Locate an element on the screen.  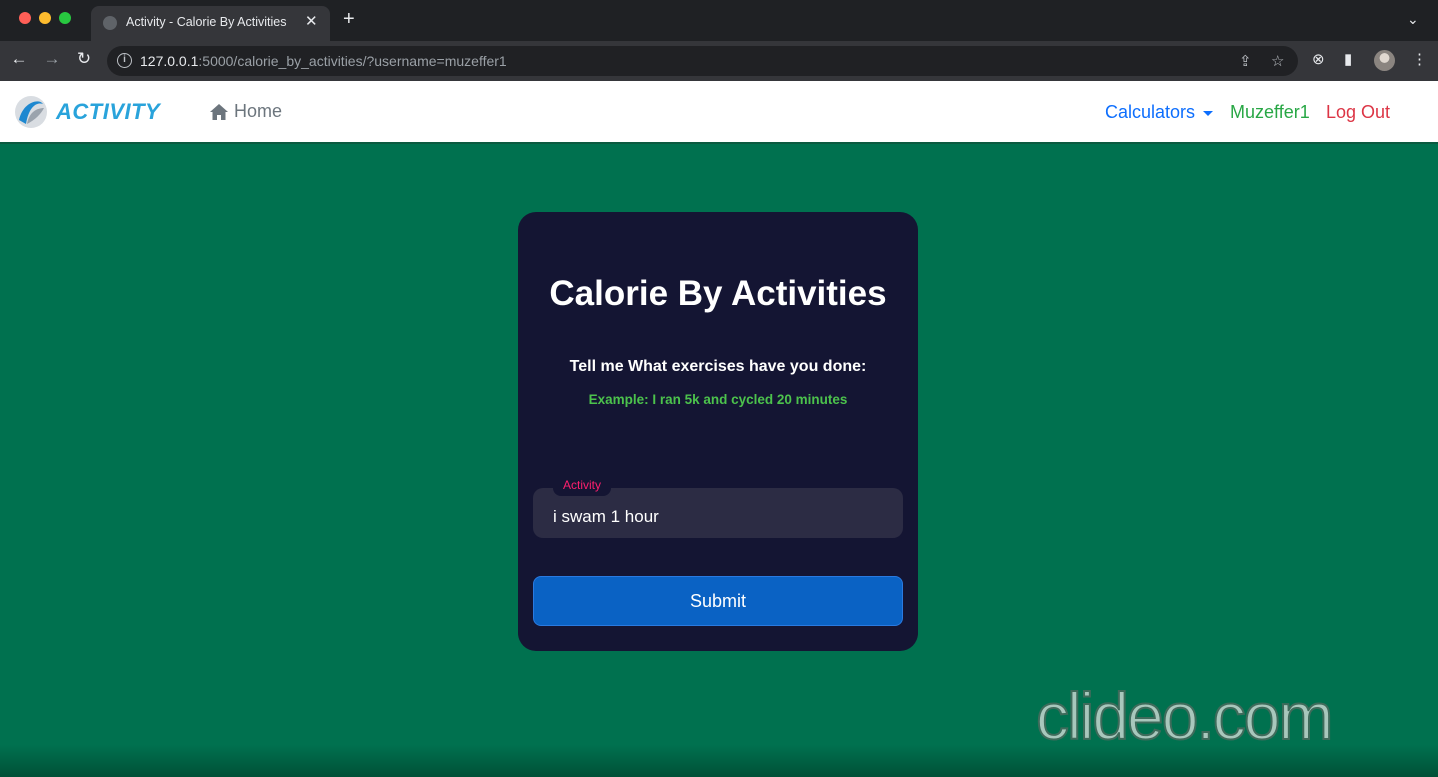
url-host: 127.0.0.1 is located at coordinates (169, 61).